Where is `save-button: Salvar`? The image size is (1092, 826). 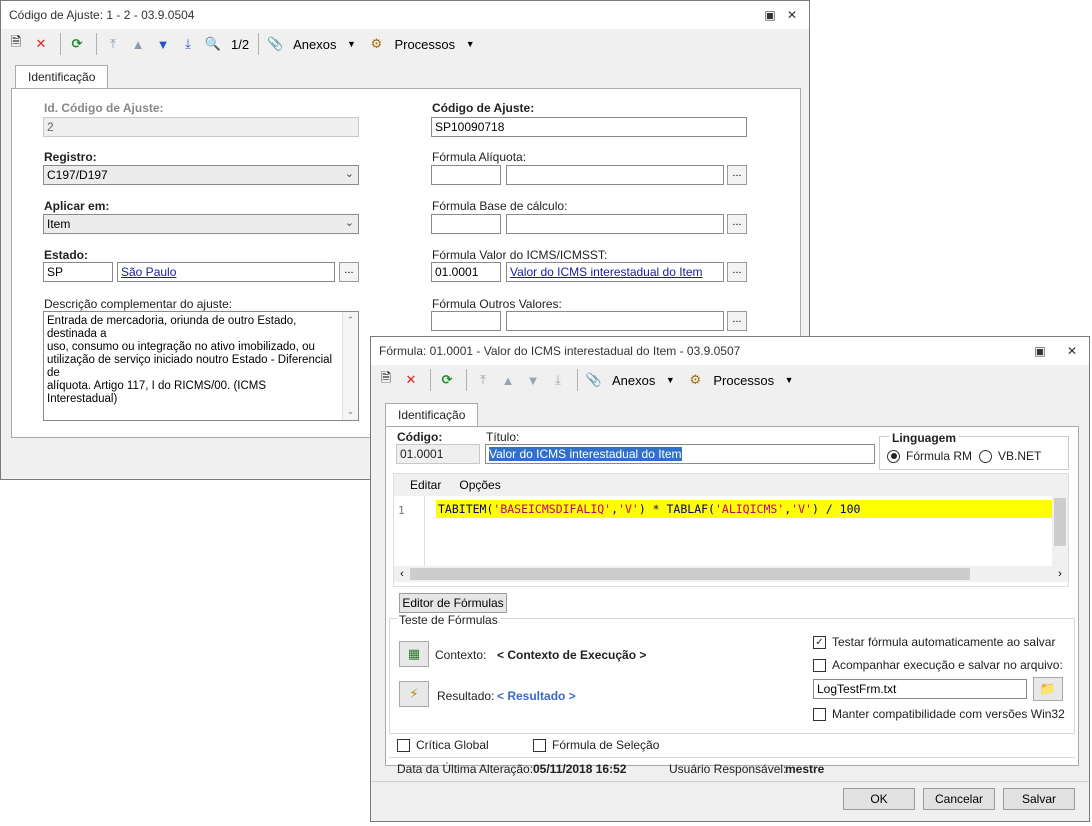 save-button: Salvar is located at coordinates (1039, 799).